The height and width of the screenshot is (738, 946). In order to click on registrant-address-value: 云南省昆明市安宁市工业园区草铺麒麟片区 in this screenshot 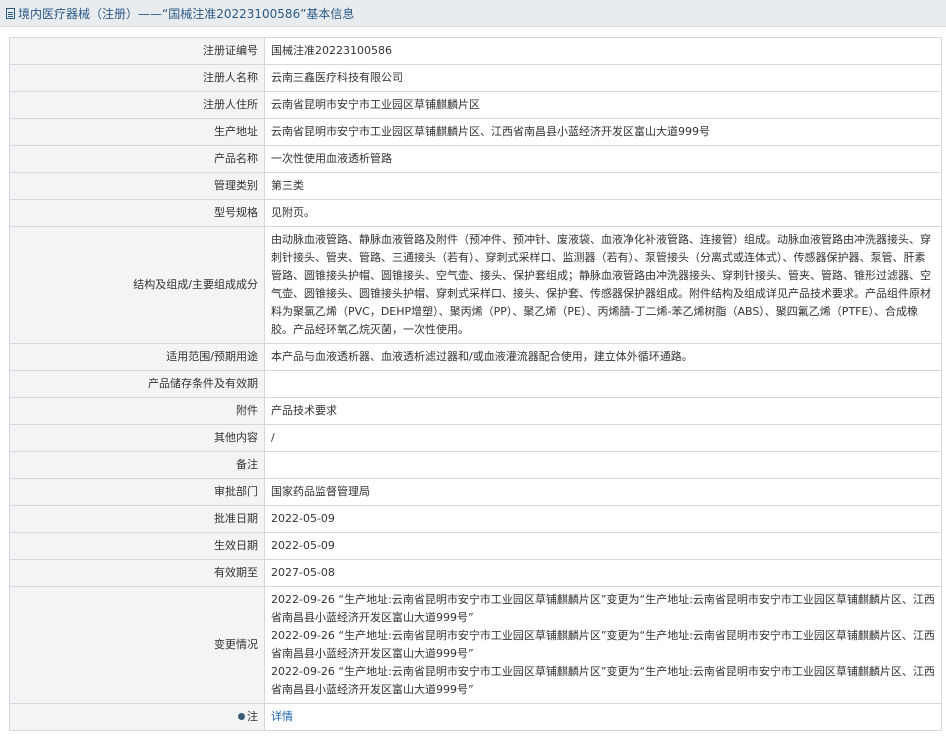, I will do `click(603, 105)`.